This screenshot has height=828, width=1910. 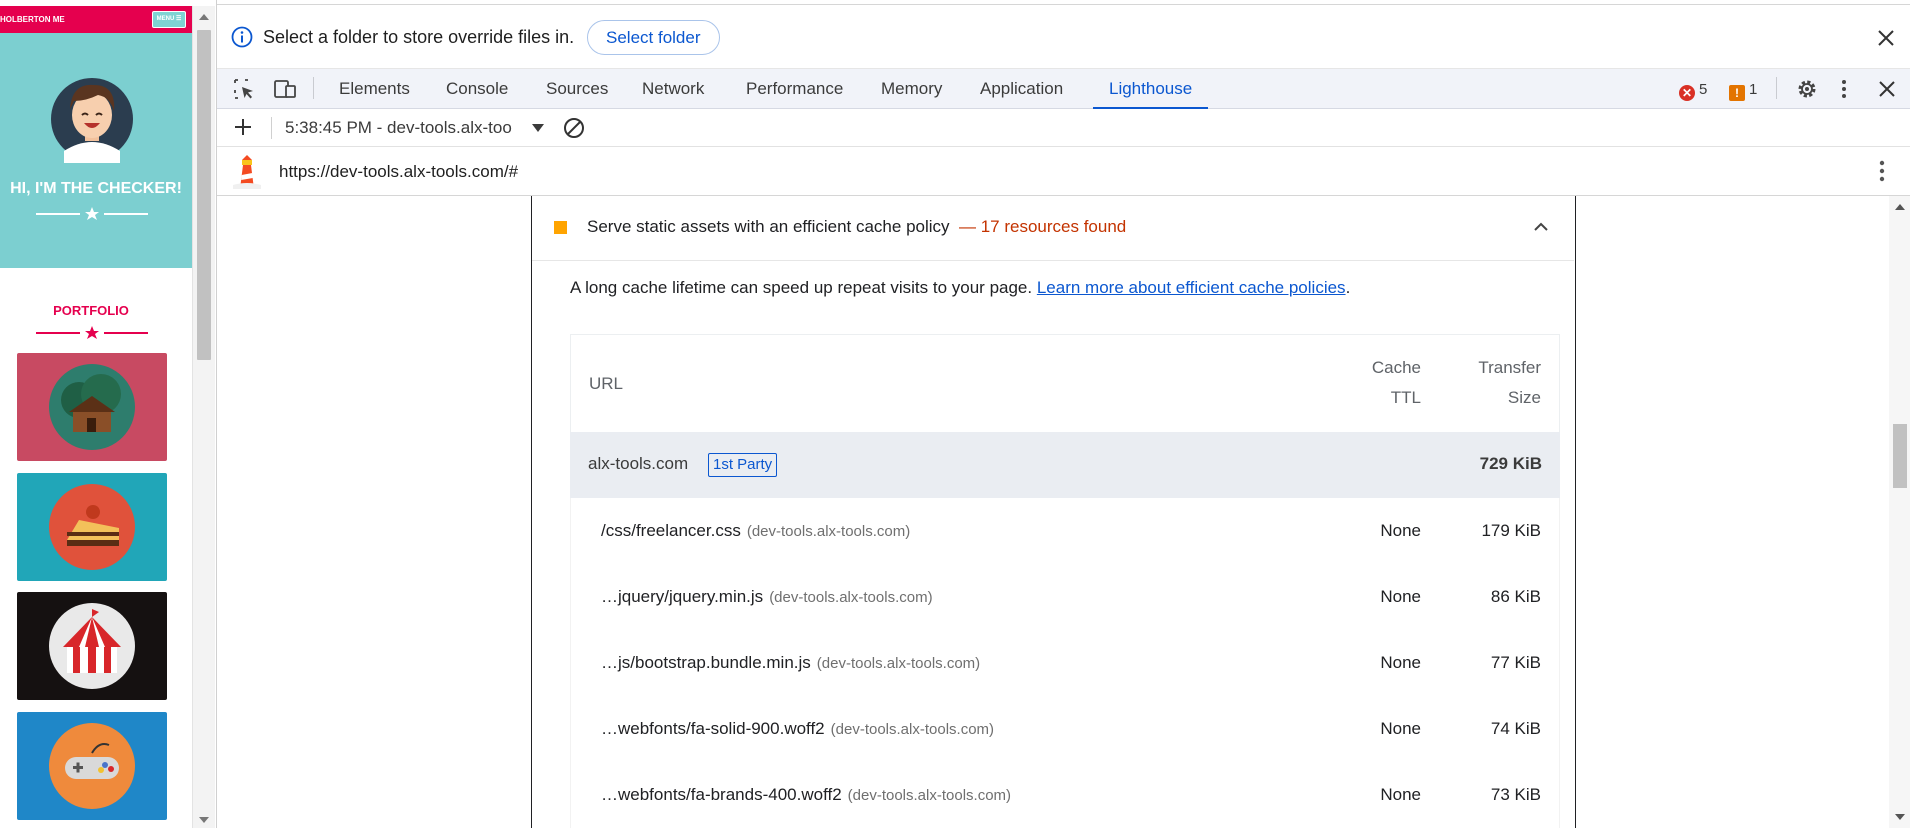 What do you see at coordinates (1882, 171) in the screenshot?
I see `report-menu-icon` at bounding box center [1882, 171].